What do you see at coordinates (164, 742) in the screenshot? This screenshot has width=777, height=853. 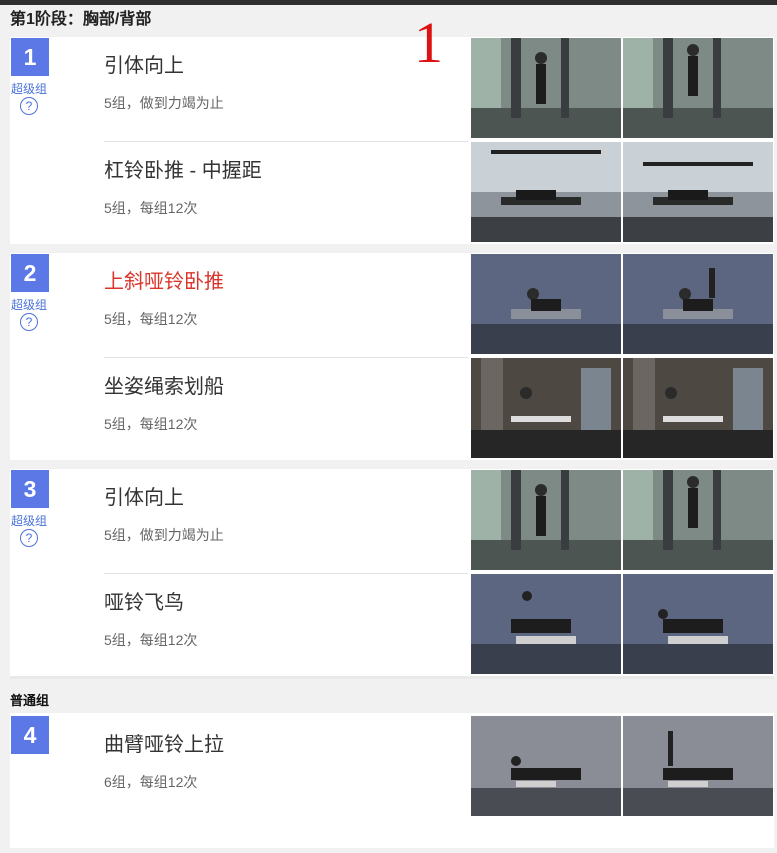 I see `exercise-name: 曲臂哑铃上拉` at bounding box center [164, 742].